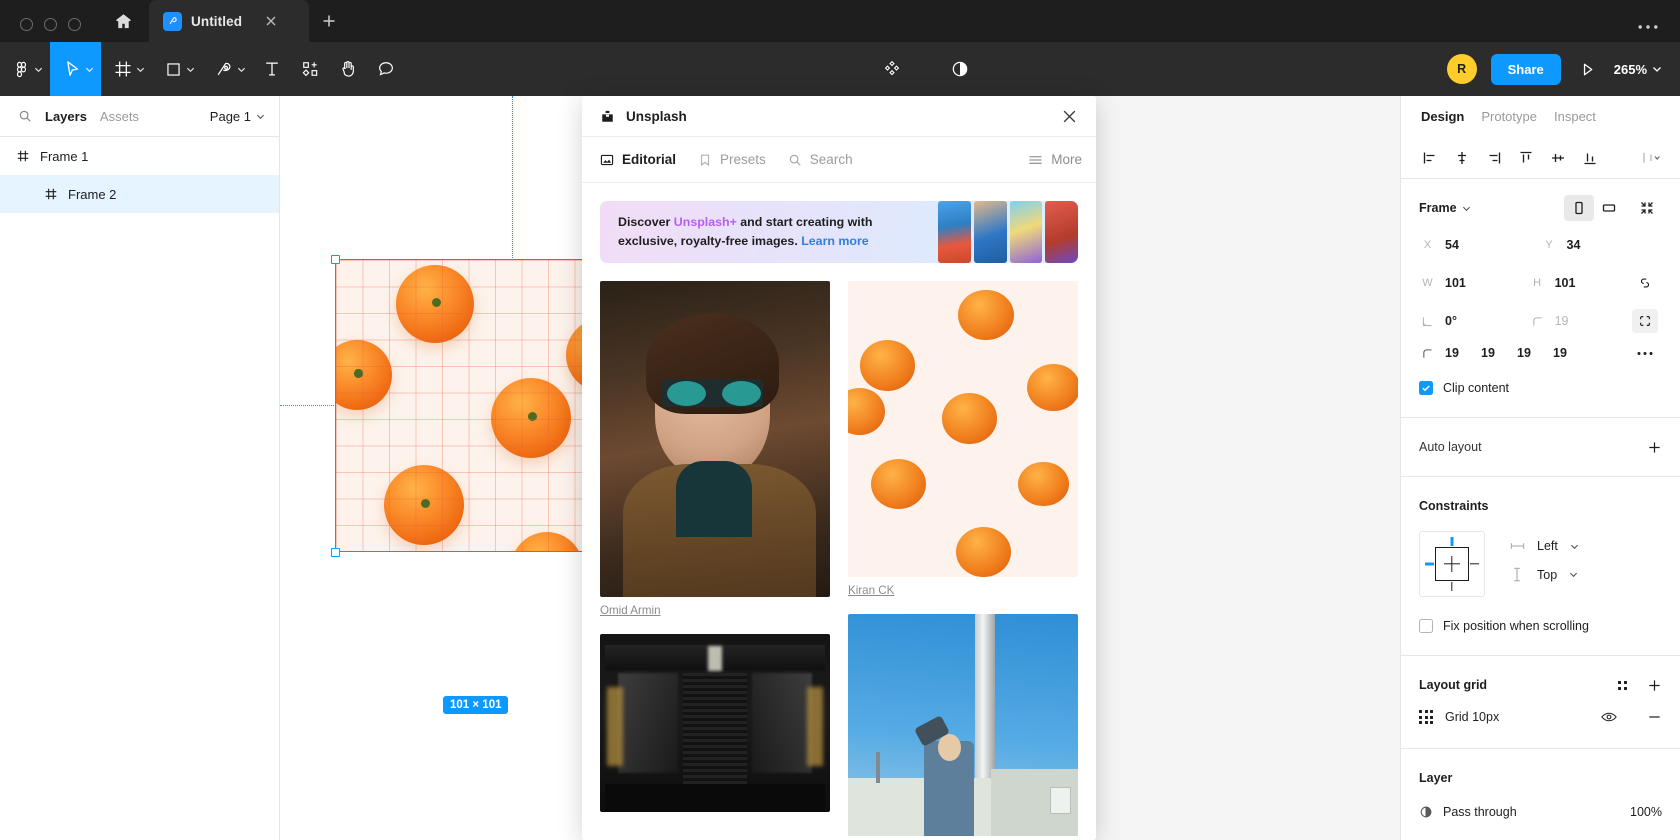 The height and width of the screenshot is (840, 1680). I want to click on tab-prototype: Prototype, so click(1509, 116).